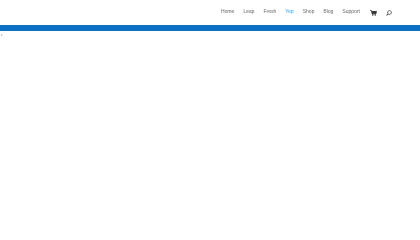 The width and height of the screenshot is (420, 240). Describe the element at coordinates (373, 12) in the screenshot. I see `shopping-cart-icon` at that location.